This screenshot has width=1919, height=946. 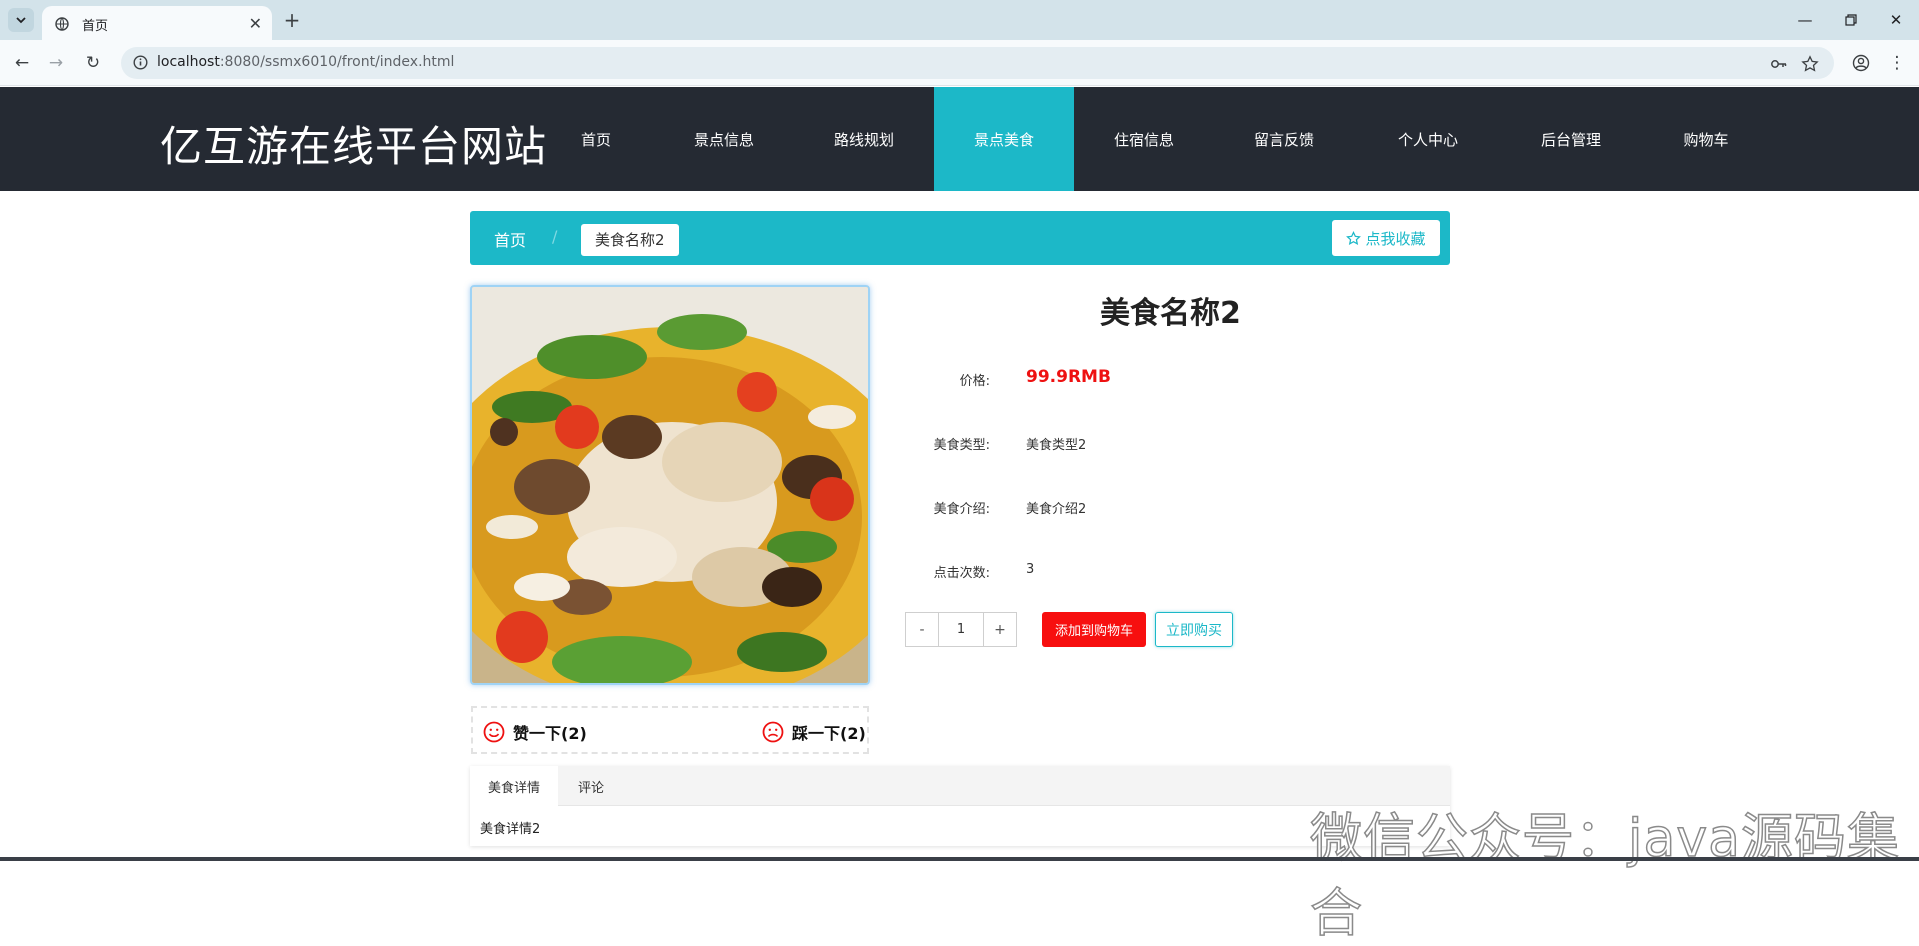 I want to click on intro-value: 美食介绍2, so click(x=1056, y=509).